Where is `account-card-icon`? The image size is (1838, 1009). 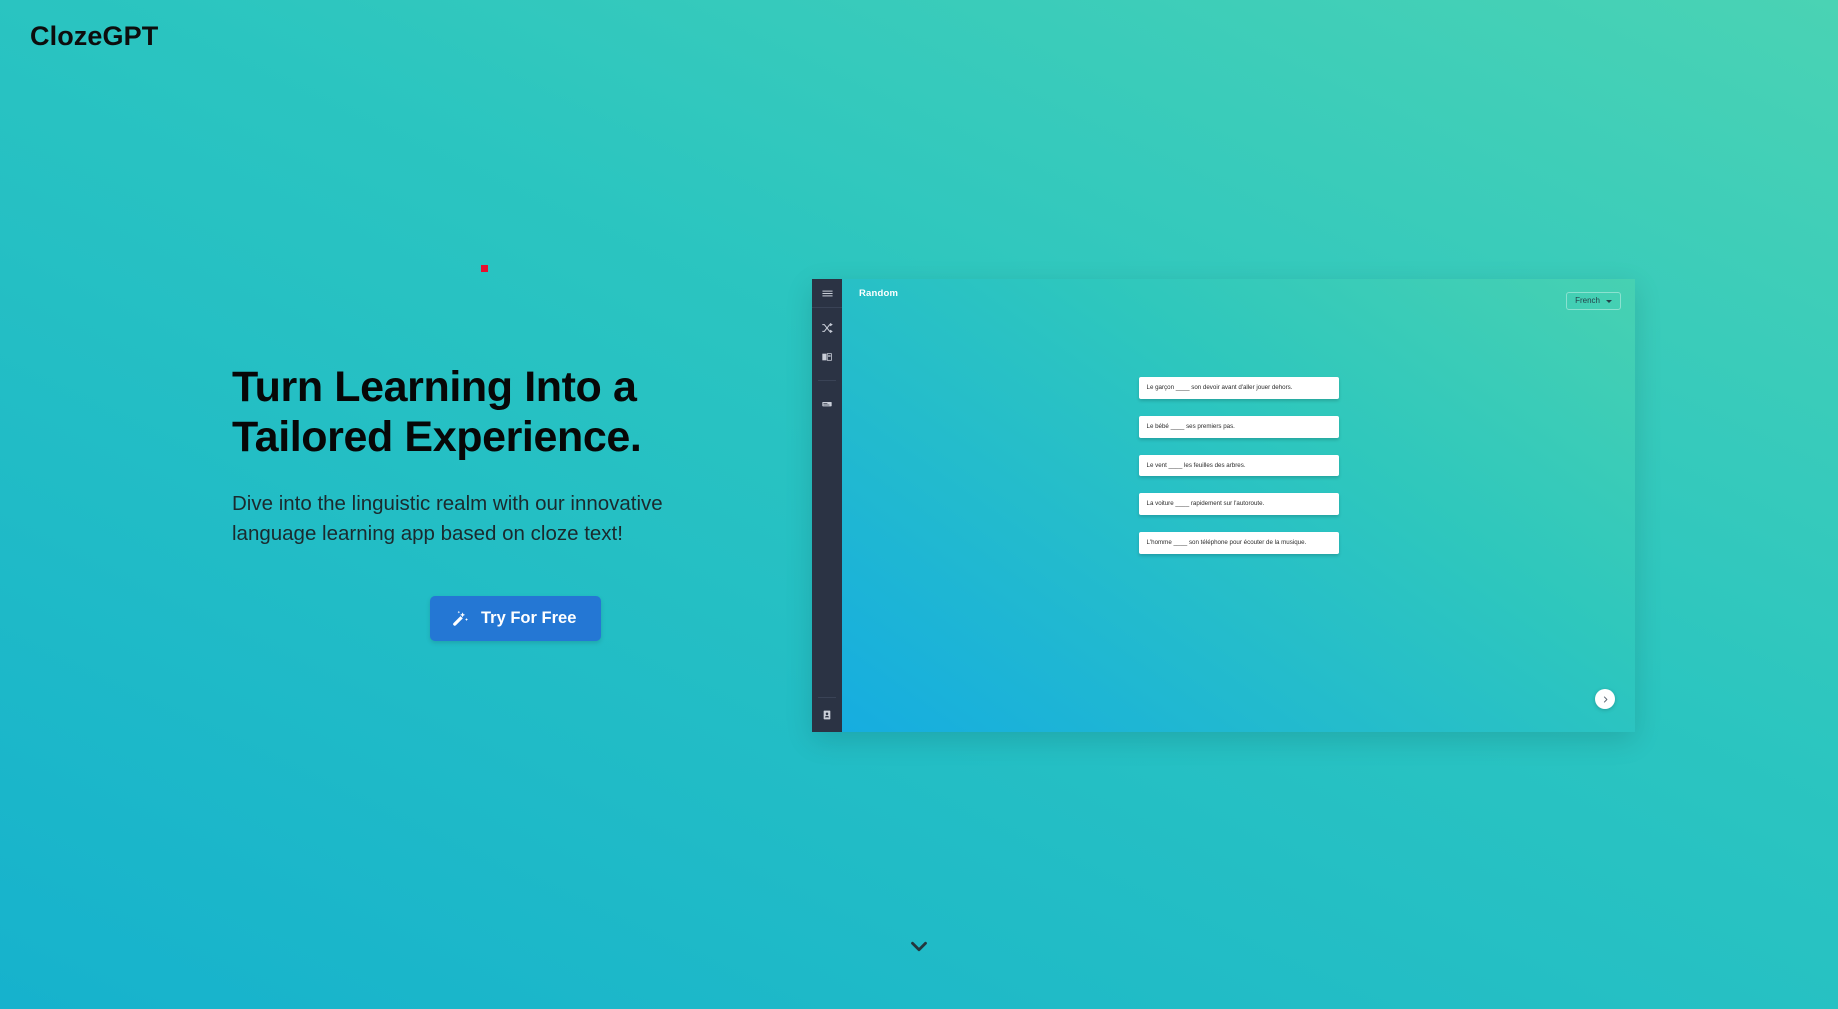
account-card-icon is located at coordinates (827, 715).